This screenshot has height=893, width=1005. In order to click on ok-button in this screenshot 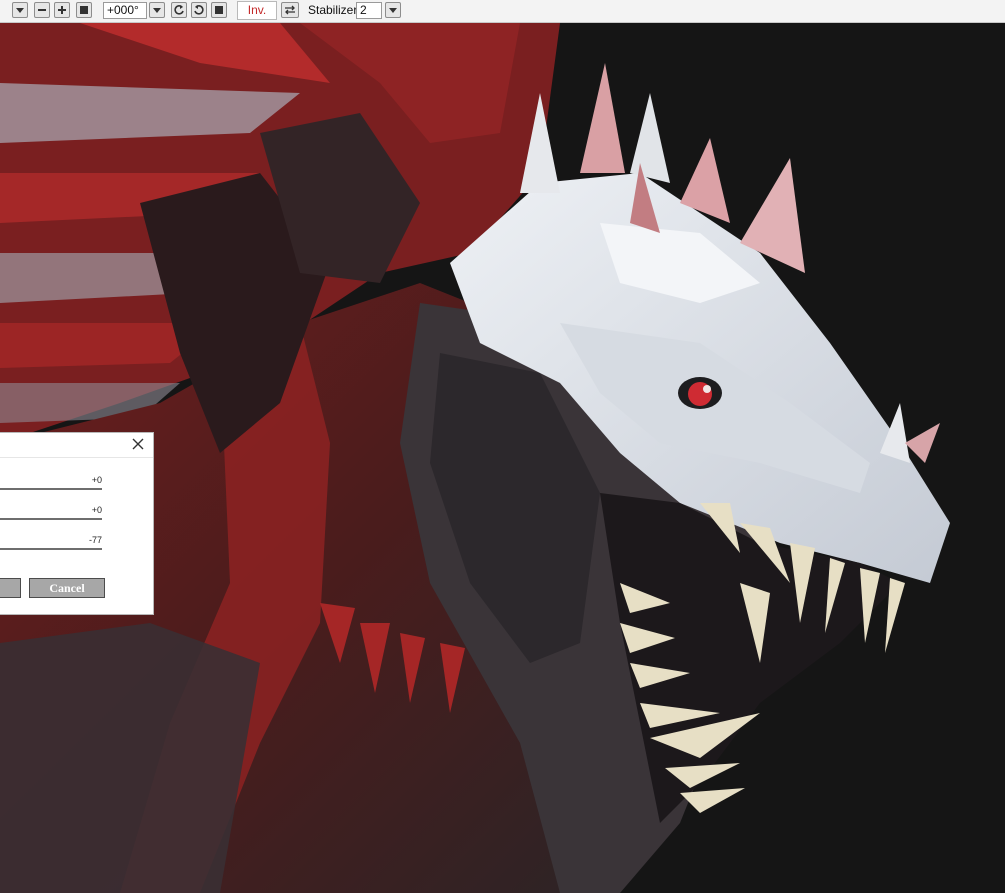, I will do `click(10, 588)`.